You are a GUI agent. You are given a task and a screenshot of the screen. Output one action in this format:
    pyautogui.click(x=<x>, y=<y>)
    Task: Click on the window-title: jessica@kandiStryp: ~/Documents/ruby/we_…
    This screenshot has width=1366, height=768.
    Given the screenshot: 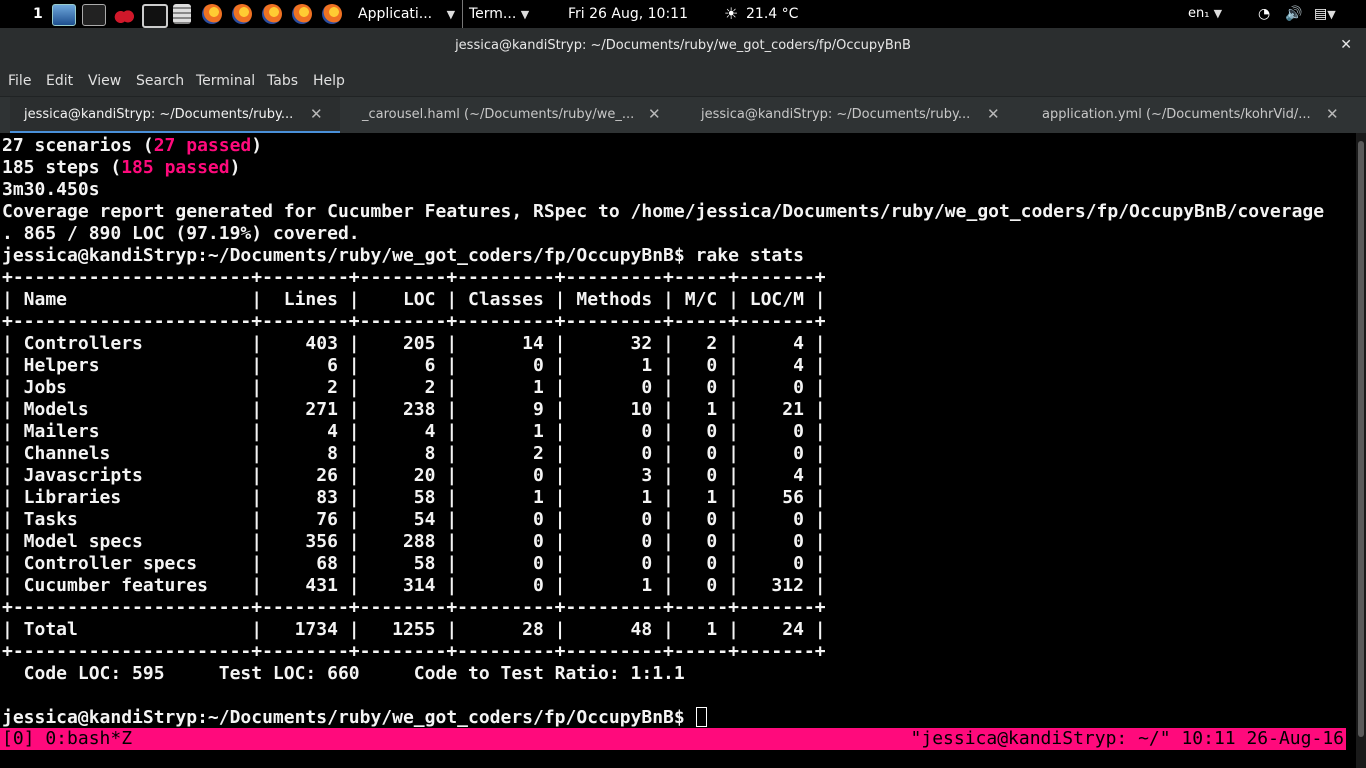 What is the action you would take?
    pyautogui.click(x=683, y=45)
    